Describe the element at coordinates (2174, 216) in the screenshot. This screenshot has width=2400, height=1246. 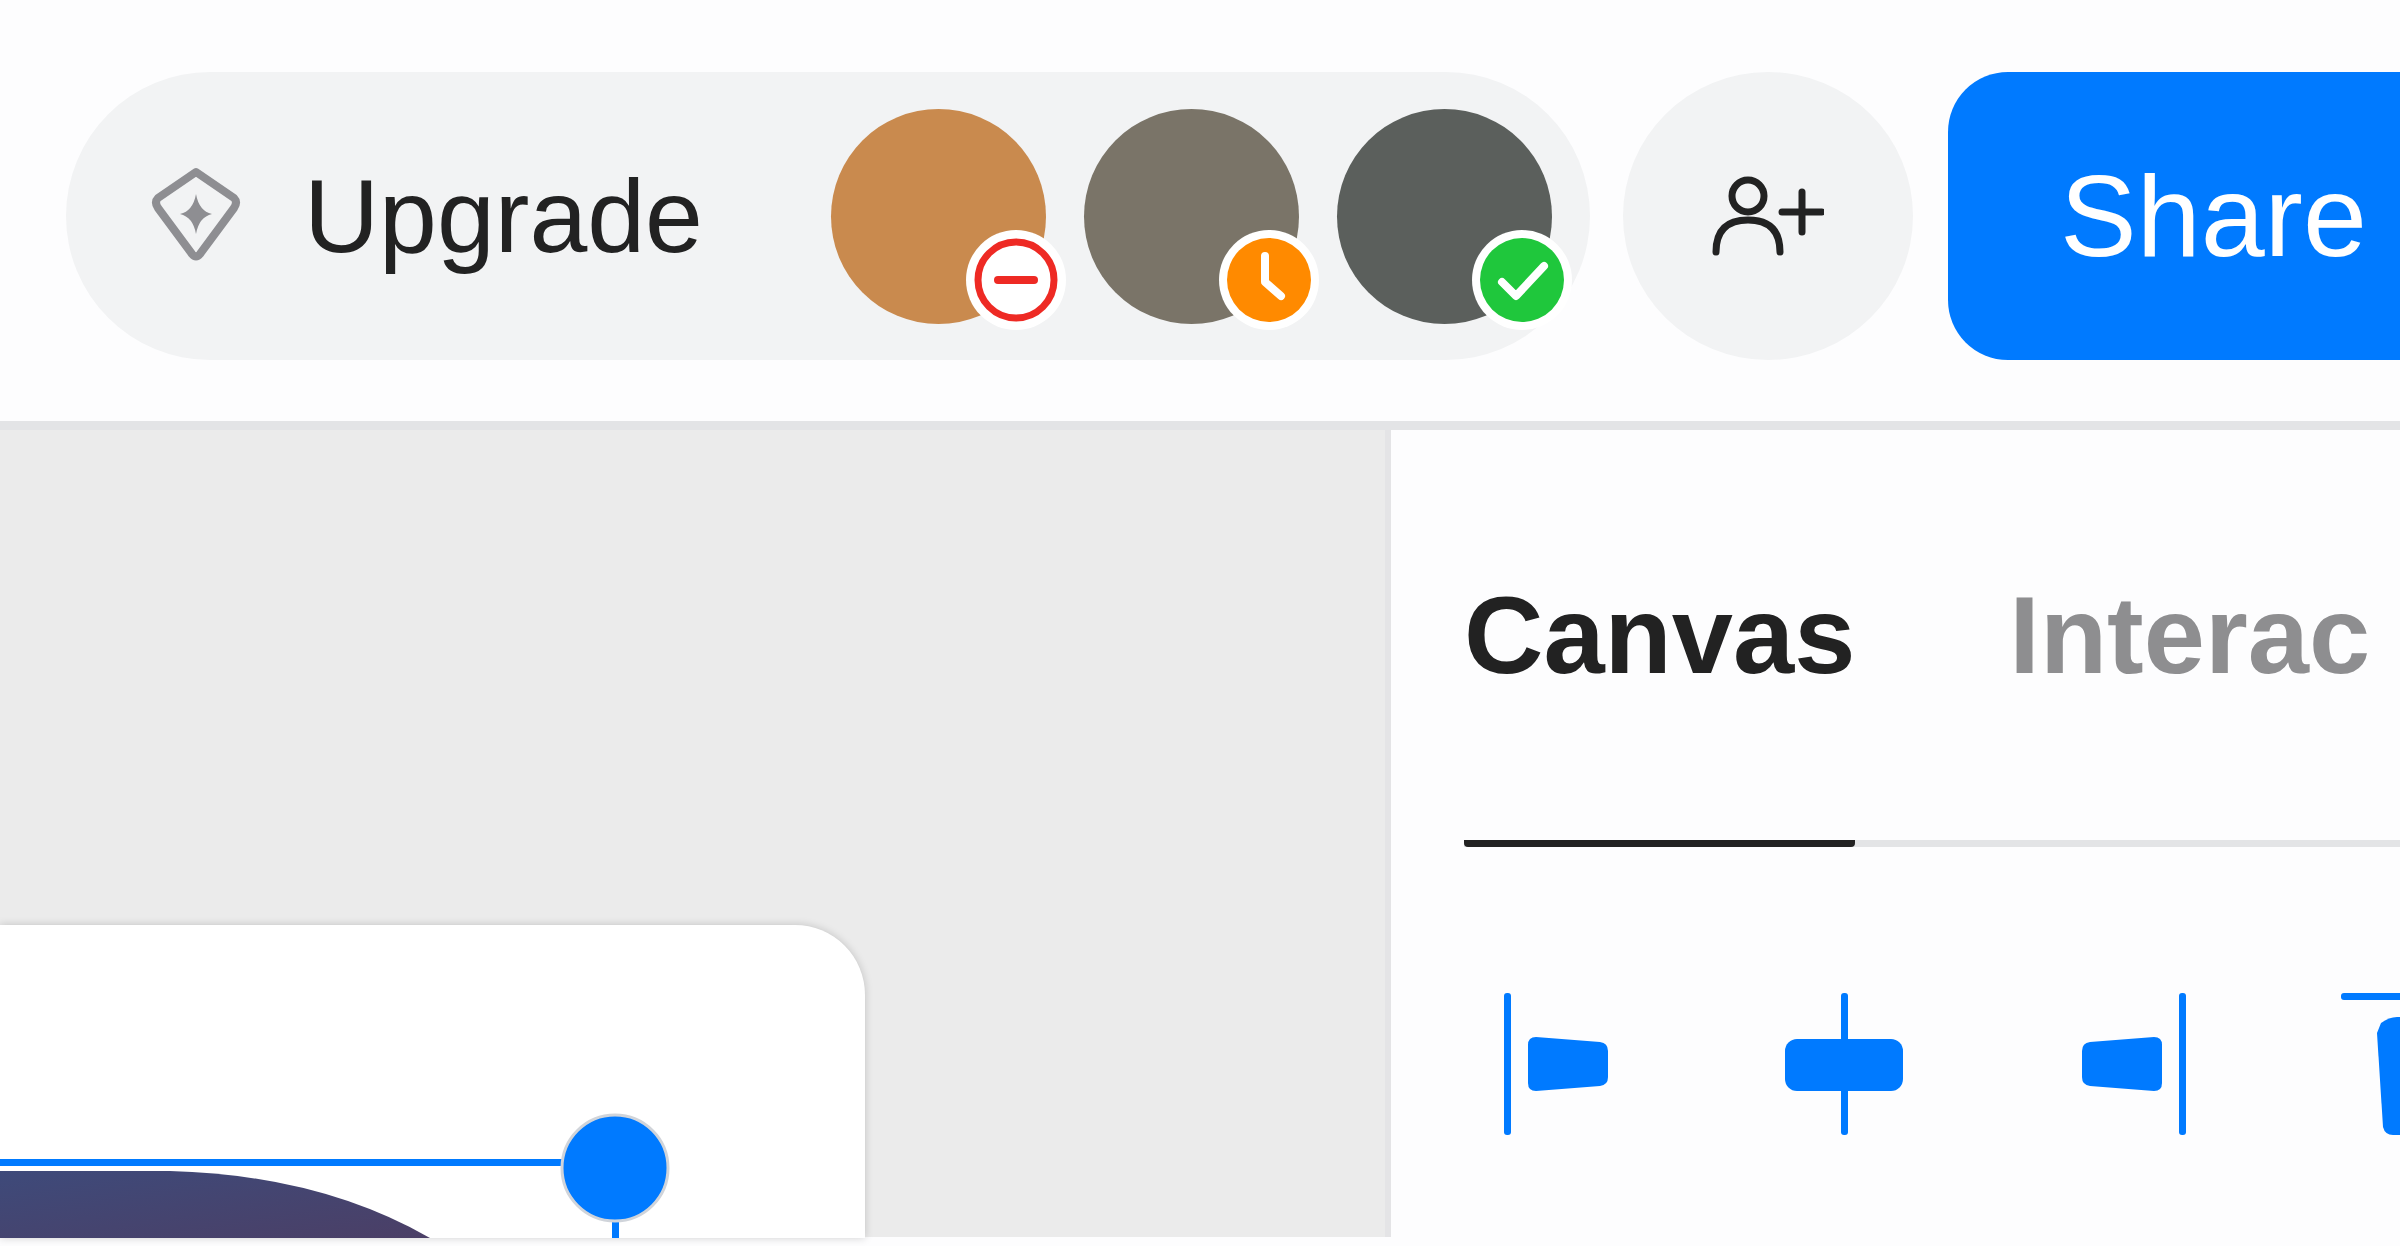
I see `share-button: Share` at that location.